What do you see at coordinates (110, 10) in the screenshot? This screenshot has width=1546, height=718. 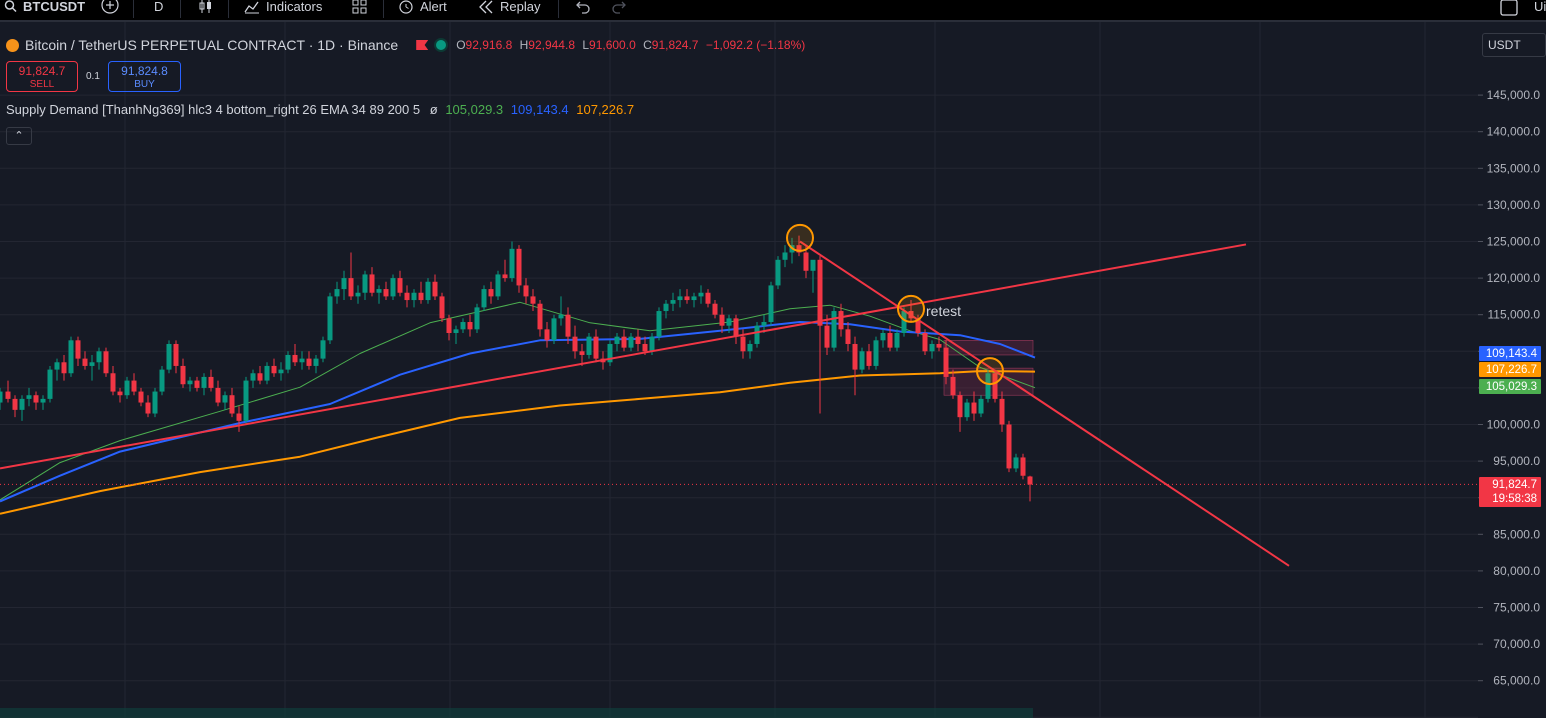 I see `compare-button` at bounding box center [110, 10].